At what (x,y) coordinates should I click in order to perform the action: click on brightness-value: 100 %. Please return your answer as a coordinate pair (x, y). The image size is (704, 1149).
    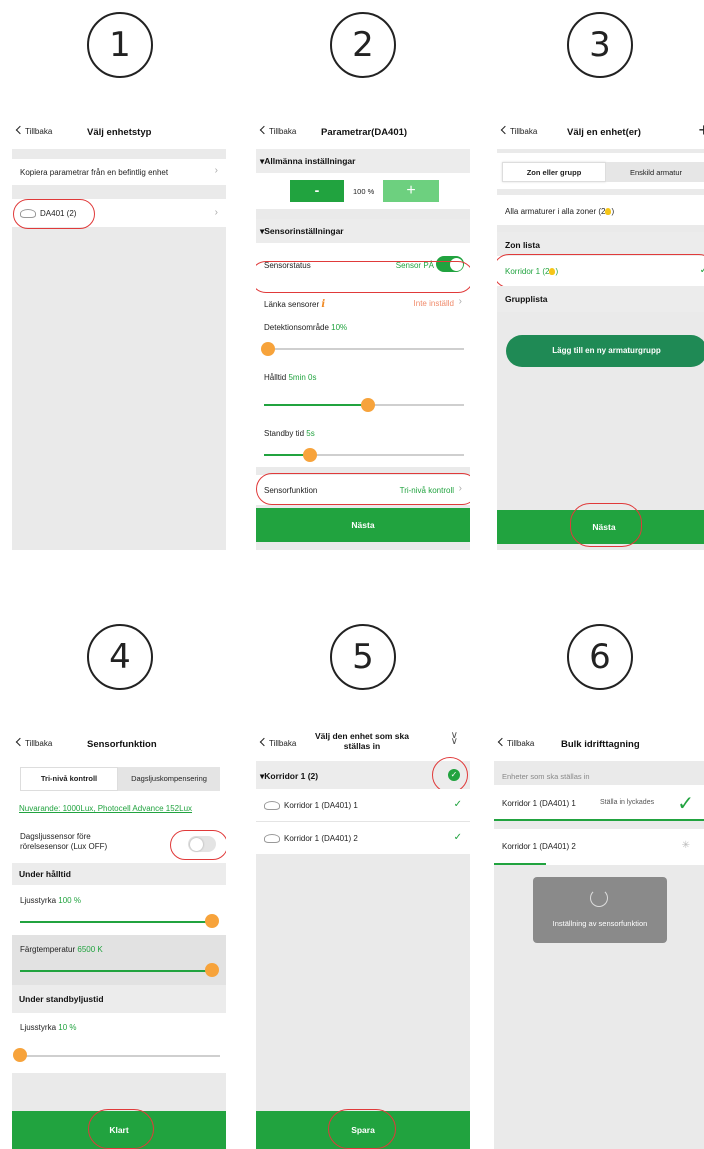
    Looking at the image, I should click on (69, 900).